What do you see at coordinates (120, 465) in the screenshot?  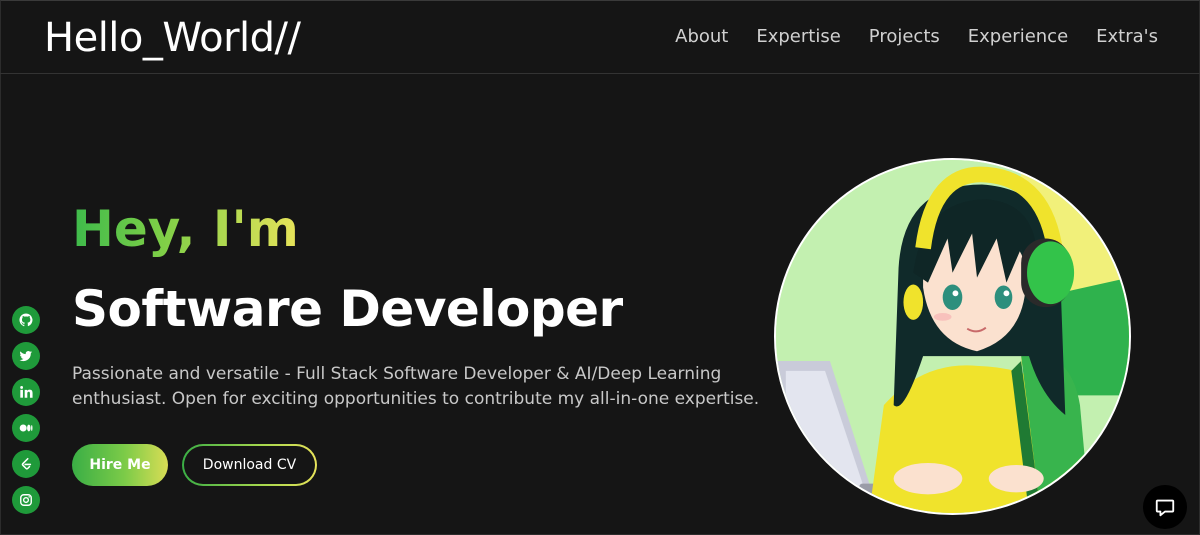 I see `hire-me-button: Hire Me` at bounding box center [120, 465].